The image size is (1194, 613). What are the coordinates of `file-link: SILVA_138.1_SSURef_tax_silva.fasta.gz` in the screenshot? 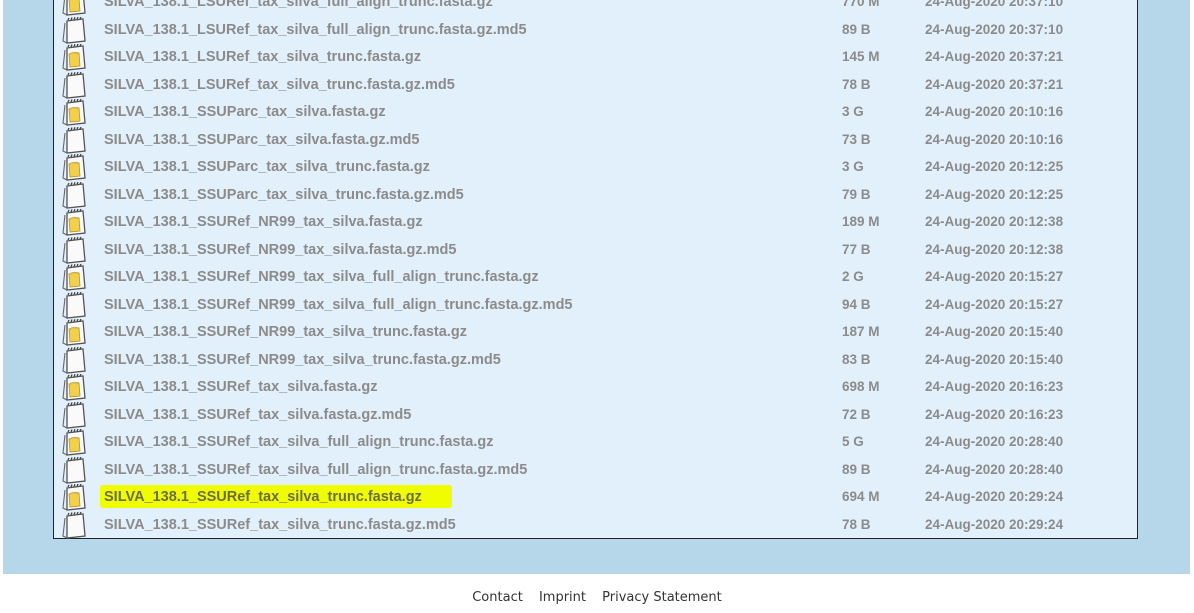 It's located at (241, 387).